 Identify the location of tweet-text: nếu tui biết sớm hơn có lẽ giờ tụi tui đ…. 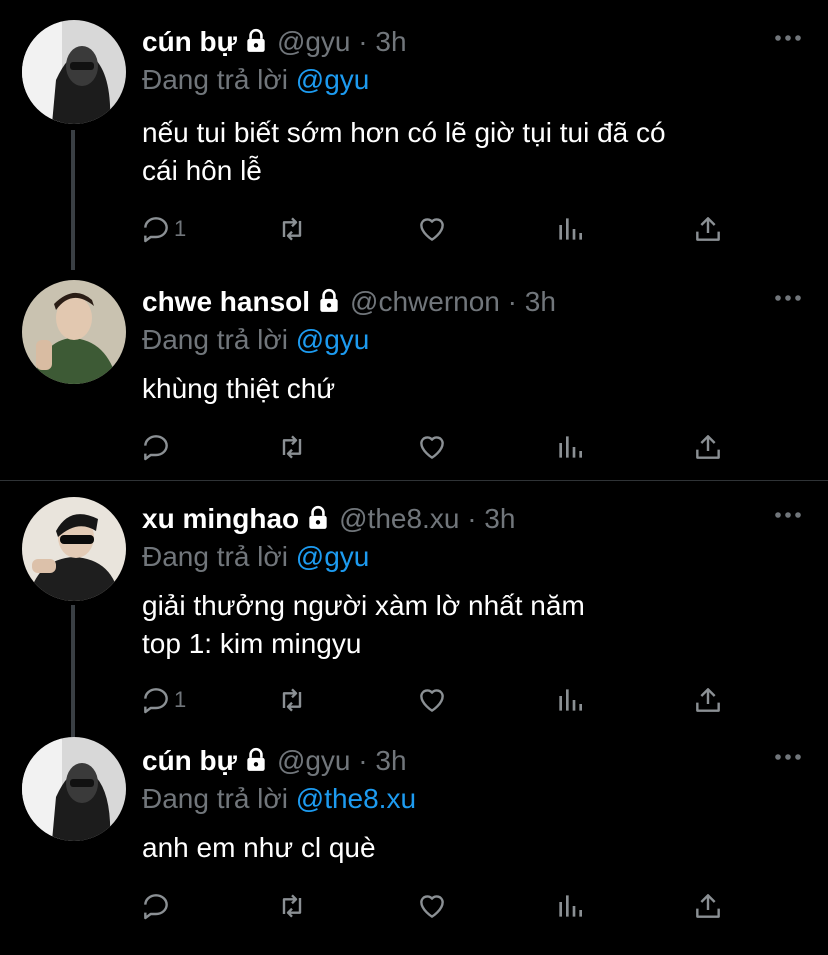
(465, 152).